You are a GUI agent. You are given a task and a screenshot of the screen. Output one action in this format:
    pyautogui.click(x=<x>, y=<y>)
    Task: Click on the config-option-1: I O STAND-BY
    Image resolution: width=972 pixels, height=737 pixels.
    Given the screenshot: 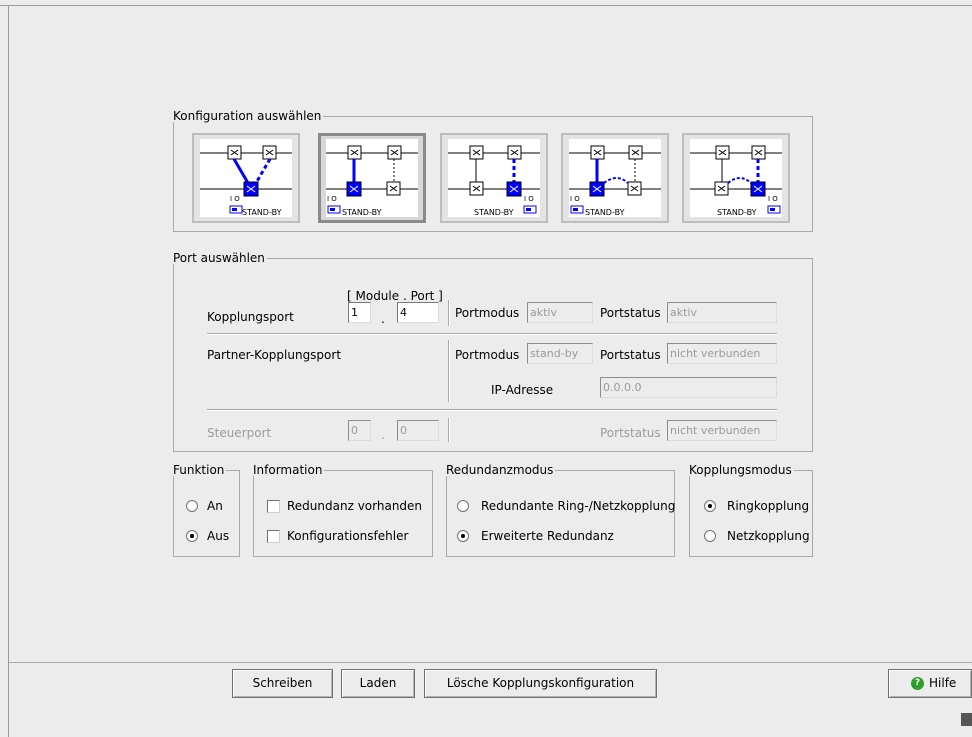 What is the action you would take?
    pyautogui.click(x=246, y=178)
    